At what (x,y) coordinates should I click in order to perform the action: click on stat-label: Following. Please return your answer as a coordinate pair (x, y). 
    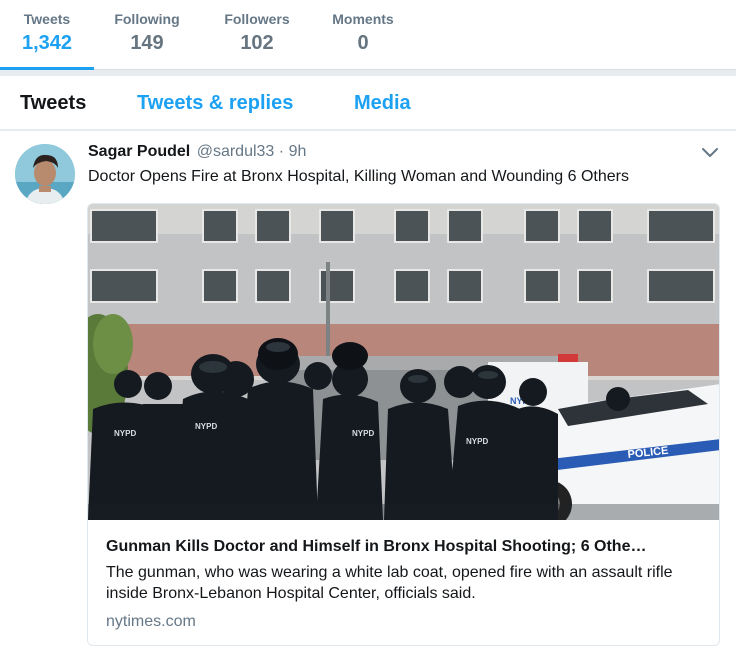
    Looking at the image, I should click on (147, 19).